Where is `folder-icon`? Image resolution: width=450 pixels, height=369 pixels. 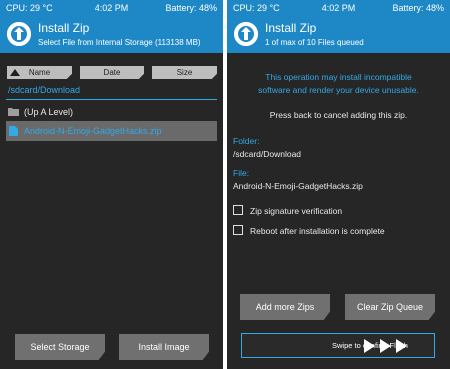 folder-icon is located at coordinates (13, 112).